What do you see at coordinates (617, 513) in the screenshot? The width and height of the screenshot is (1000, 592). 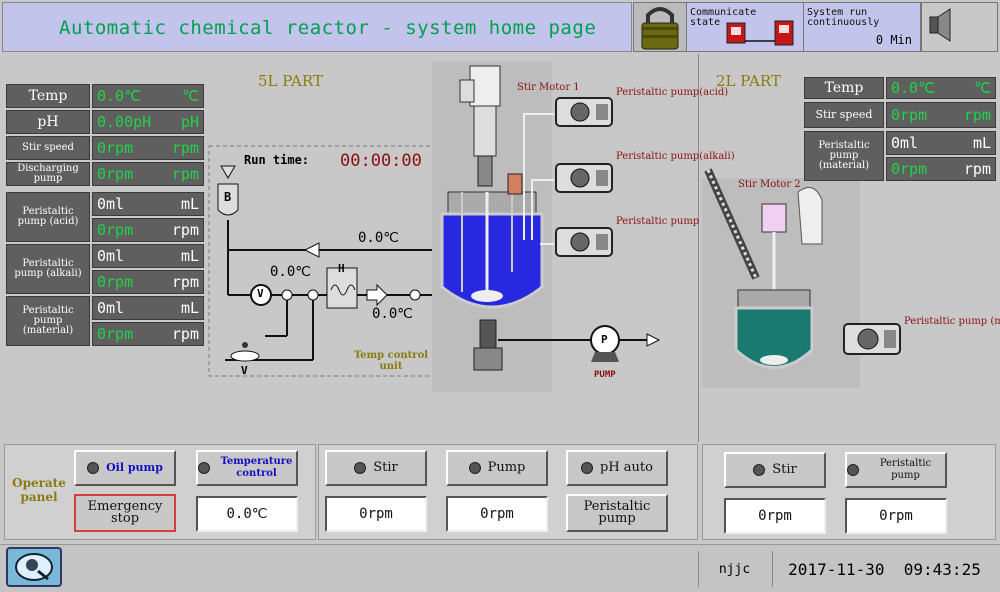 I see `peristaltic-pump-button: Peristaltic pump` at bounding box center [617, 513].